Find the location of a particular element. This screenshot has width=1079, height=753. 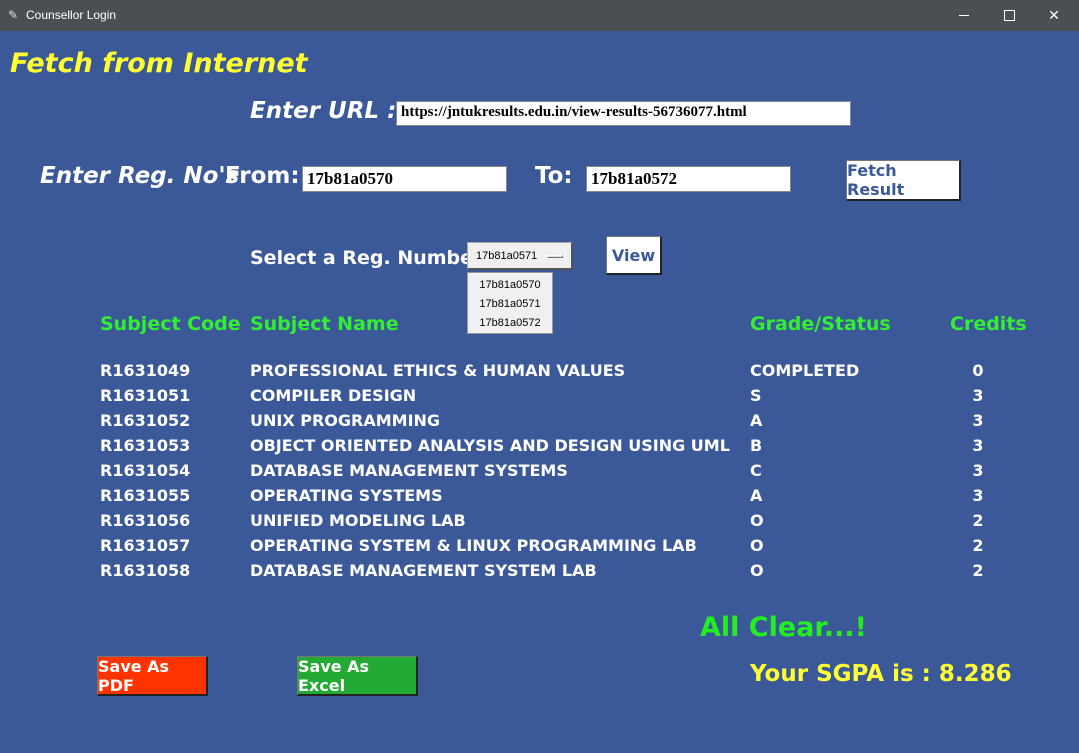

feather-icon: ✎ is located at coordinates (13, 15).